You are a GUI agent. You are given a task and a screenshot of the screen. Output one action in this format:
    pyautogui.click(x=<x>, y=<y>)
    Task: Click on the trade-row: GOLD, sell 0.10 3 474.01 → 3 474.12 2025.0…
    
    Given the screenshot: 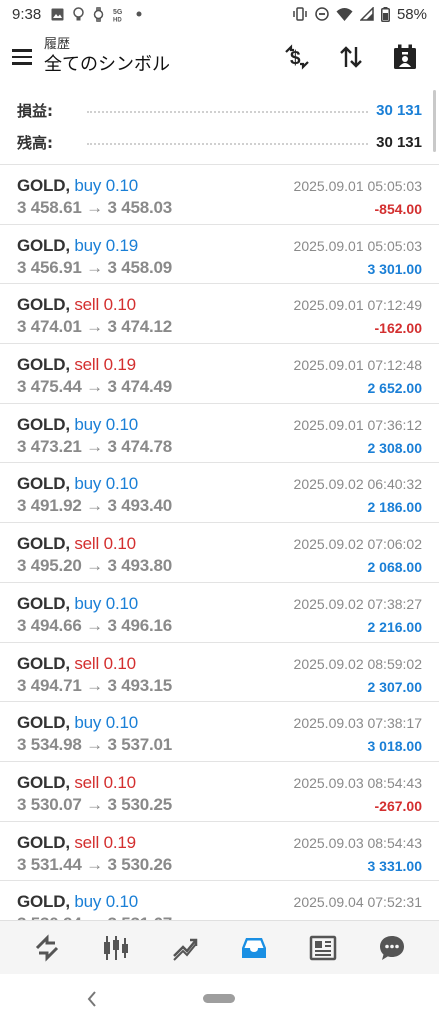 What is the action you would take?
    pyautogui.click(x=219, y=314)
    